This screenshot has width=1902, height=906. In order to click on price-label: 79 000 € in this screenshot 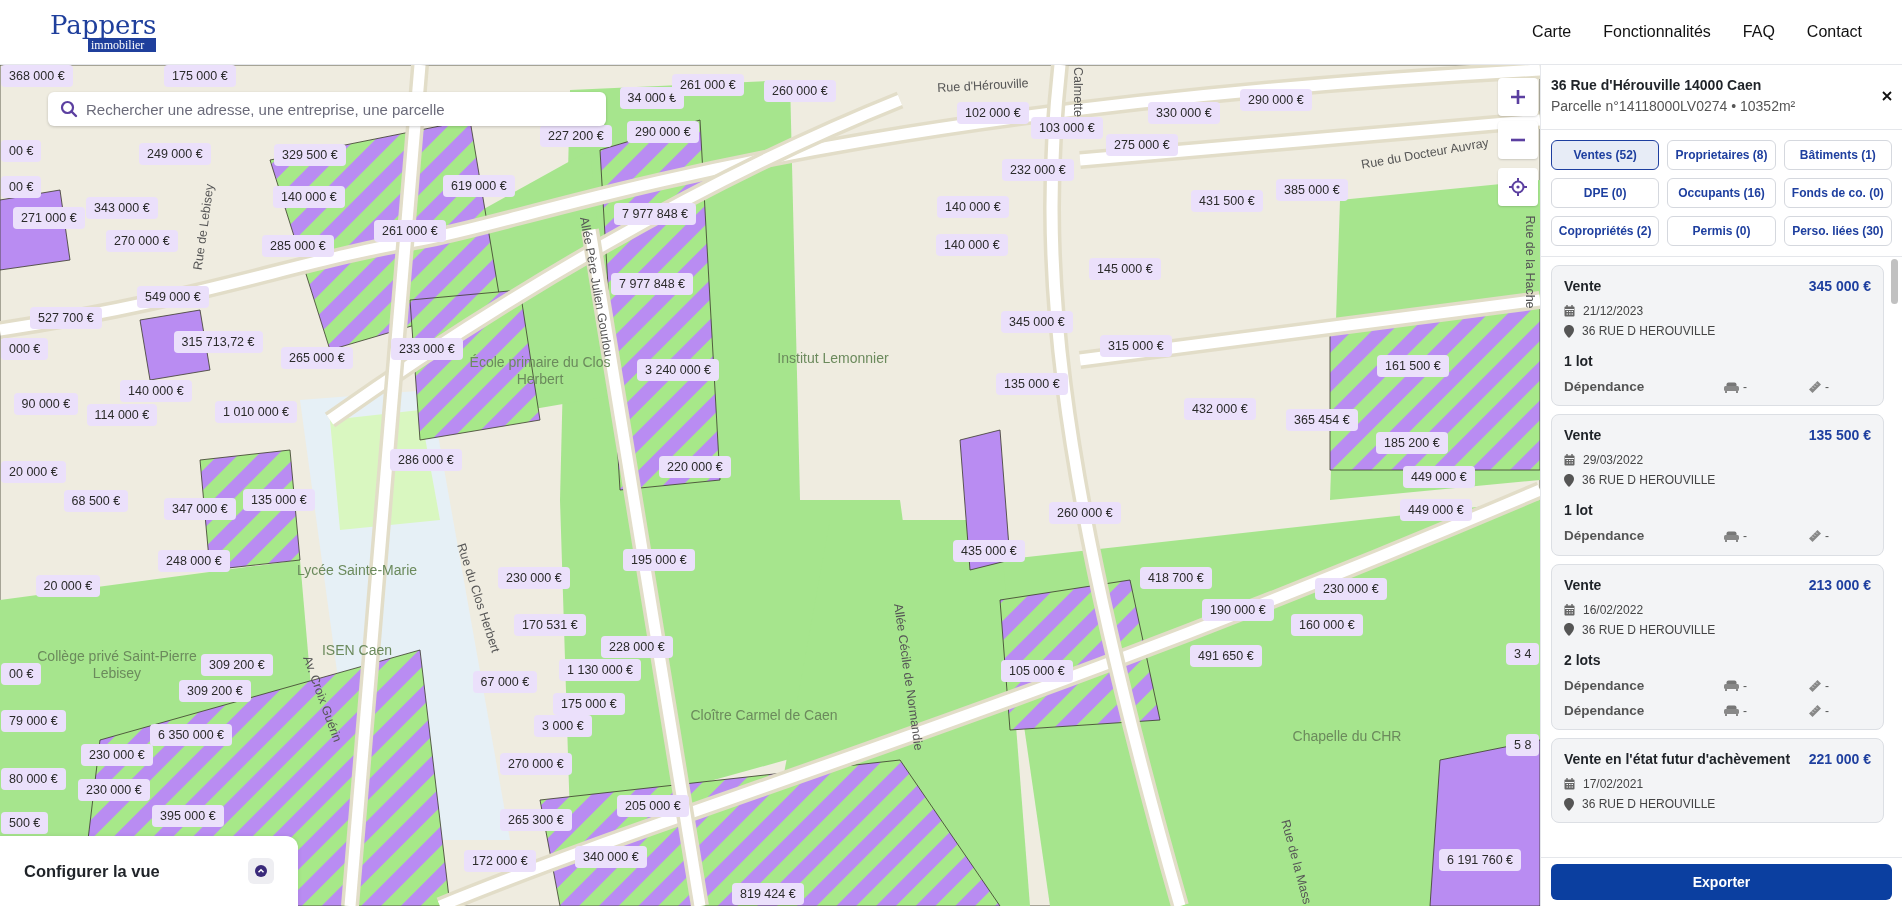, I will do `click(33, 721)`.